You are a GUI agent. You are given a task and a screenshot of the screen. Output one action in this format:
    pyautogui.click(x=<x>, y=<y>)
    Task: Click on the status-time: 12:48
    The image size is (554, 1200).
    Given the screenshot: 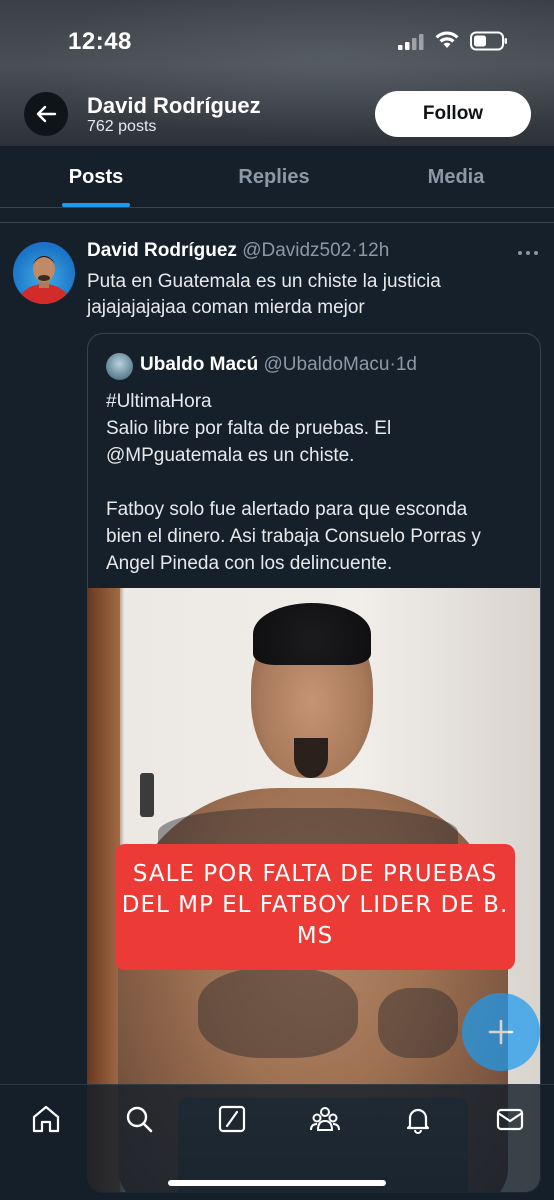 What is the action you would take?
    pyautogui.click(x=100, y=41)
    